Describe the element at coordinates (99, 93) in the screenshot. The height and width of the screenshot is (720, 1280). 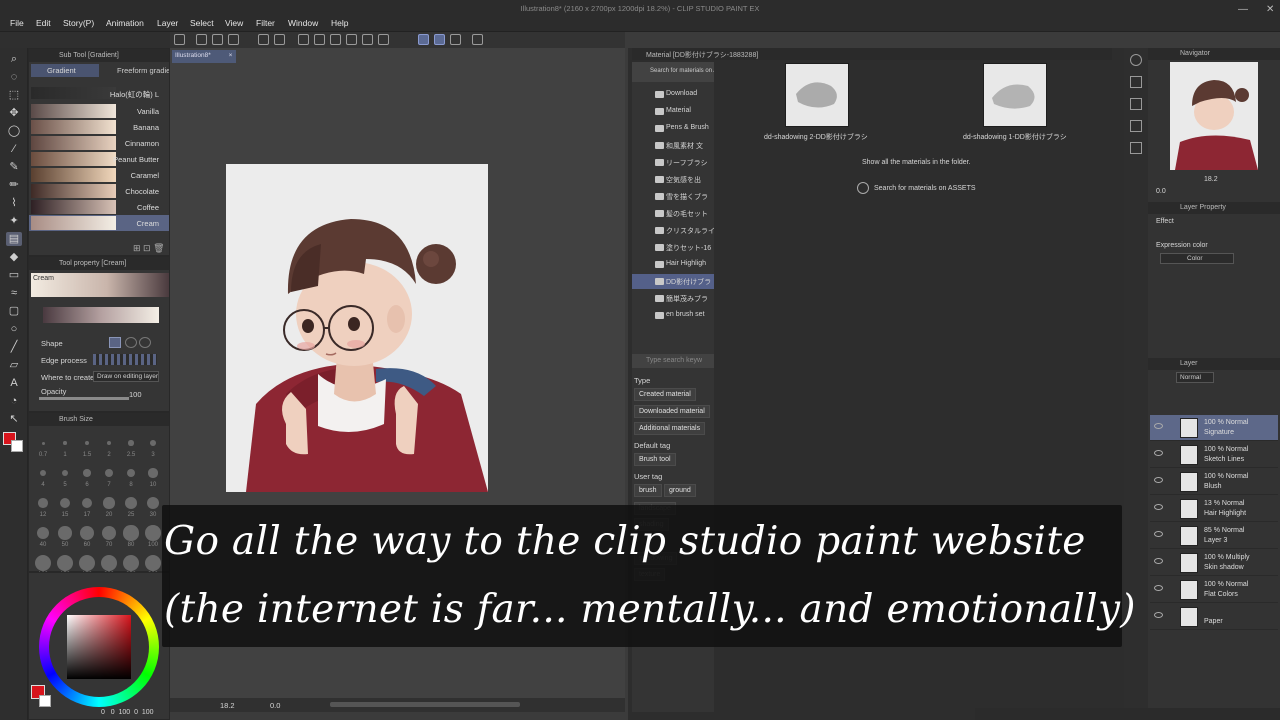
I see `gradient-item-halo: Halo(虹の輪) L` at that location.